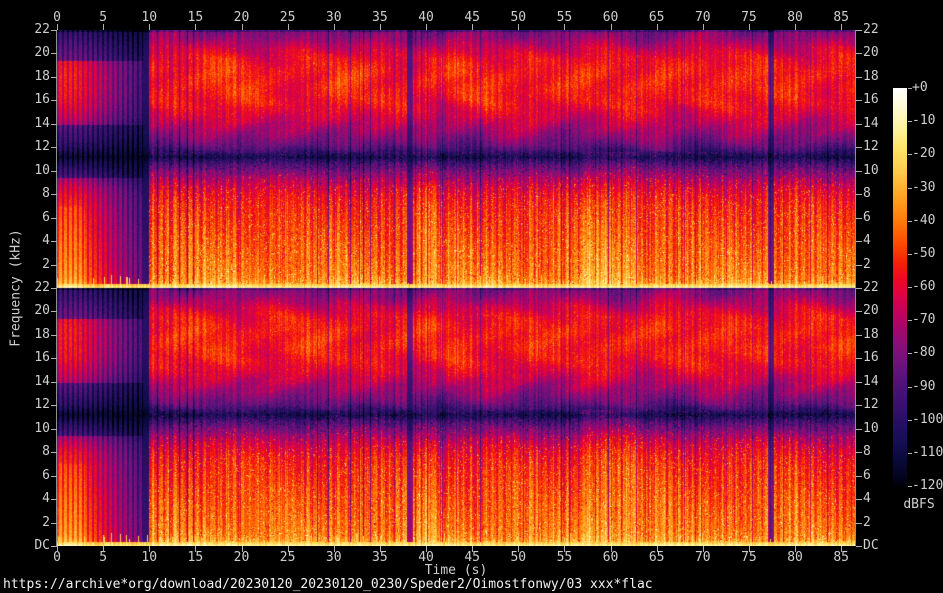 The height and width of the screenshot is (593, 943). Describe the element at coordinates (867, 498) in the screenshot. I see `freq-tick-label-right: 4` at that location.